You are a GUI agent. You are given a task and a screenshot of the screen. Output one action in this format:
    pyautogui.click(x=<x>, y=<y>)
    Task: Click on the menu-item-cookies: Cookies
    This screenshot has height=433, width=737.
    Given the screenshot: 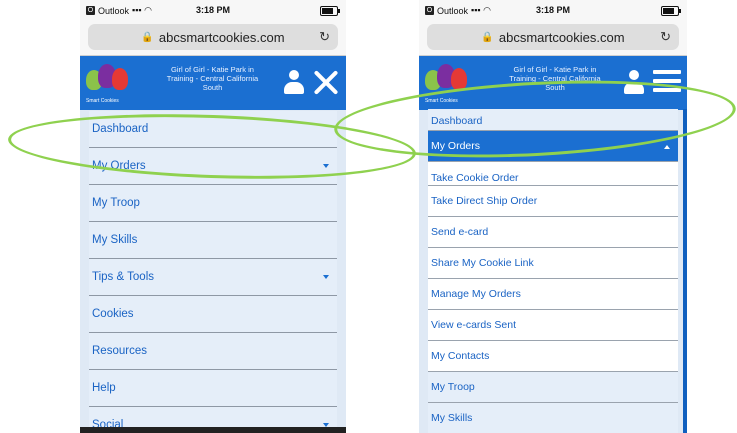 What is the action you would take?
    pyautogui.click(x=213, y=314)
    